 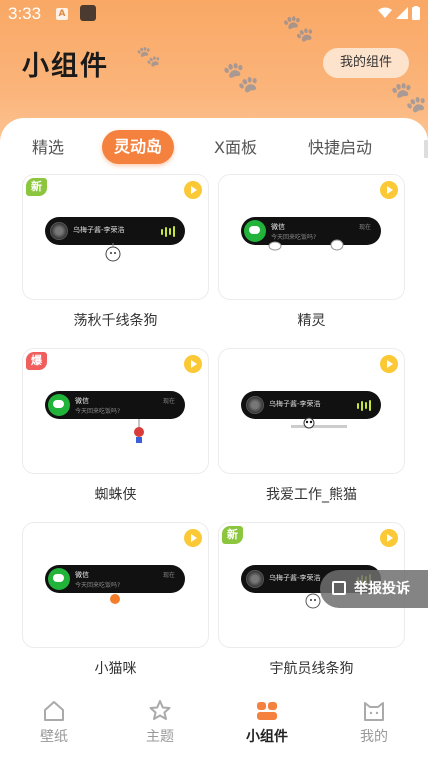 I want to click on status-bar: 3:33 A, so click(x=214, y=15).